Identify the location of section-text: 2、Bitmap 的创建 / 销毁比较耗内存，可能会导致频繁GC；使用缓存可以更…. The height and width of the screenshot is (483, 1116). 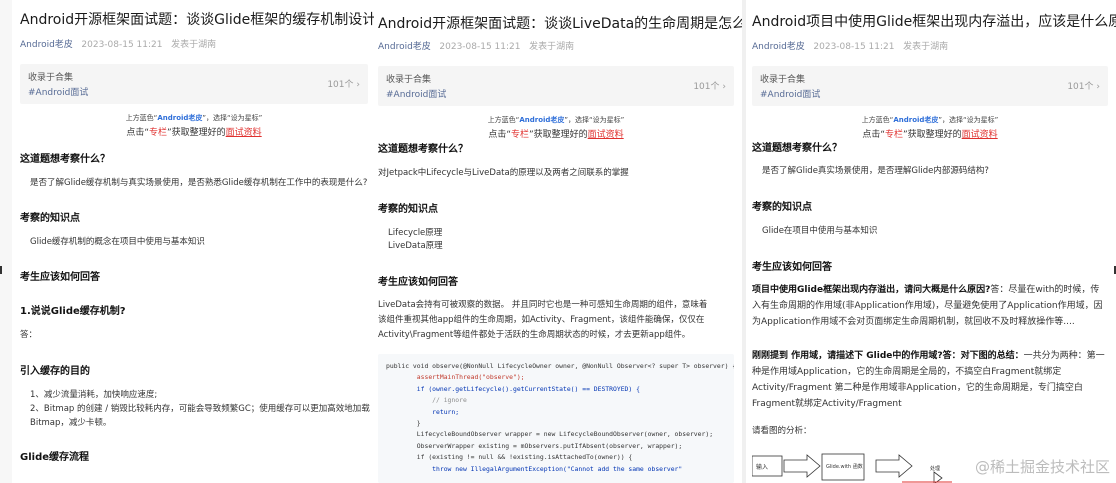
(200, 409).